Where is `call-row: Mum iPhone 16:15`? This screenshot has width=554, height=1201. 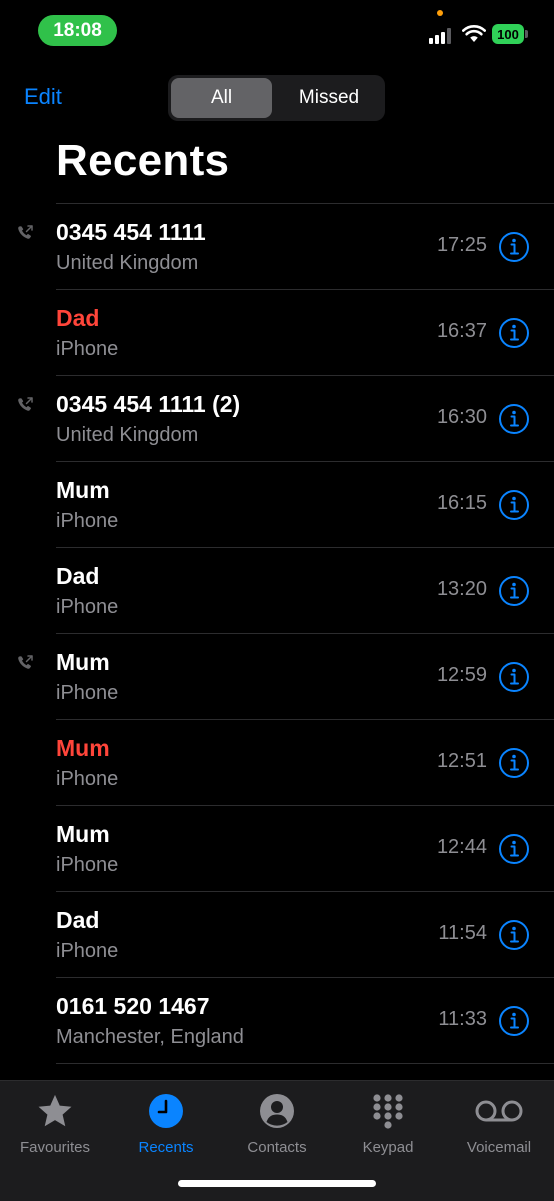
call-row: Mum iPhone 16:15 is located at coordinates (305, 504).